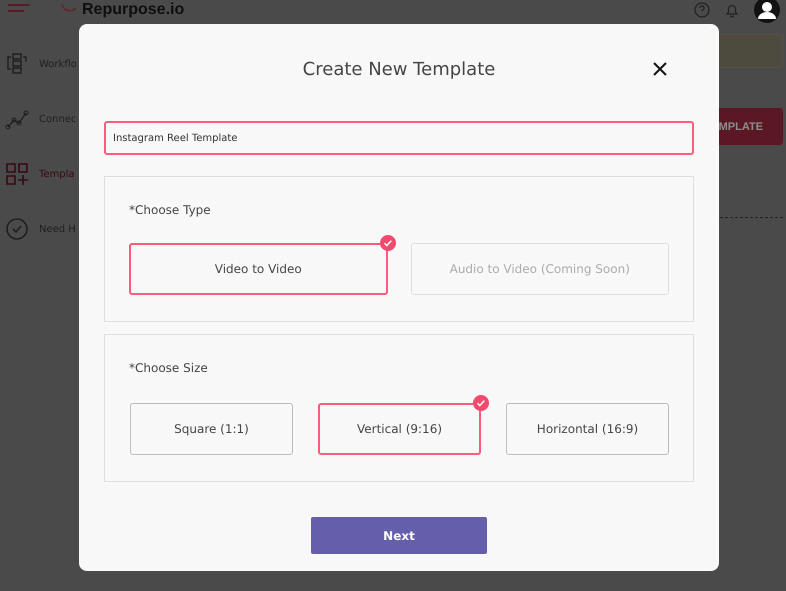 This screenshot has height=591, width=786. What do you see at coordinates (133, 10) in the screenshot?
I see `logo-text: Repurpose.io` at bounding box center [133, 10].